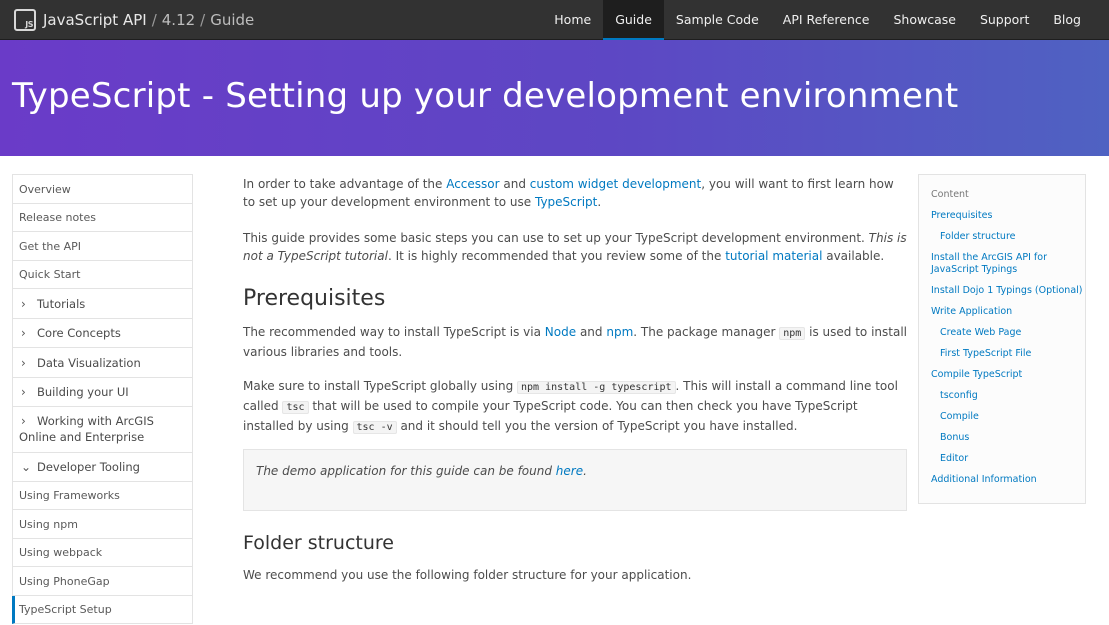  Describe the element at coordinates (954, 459) in the screenshot. I see `toc-item-editor: Editor` at that location.